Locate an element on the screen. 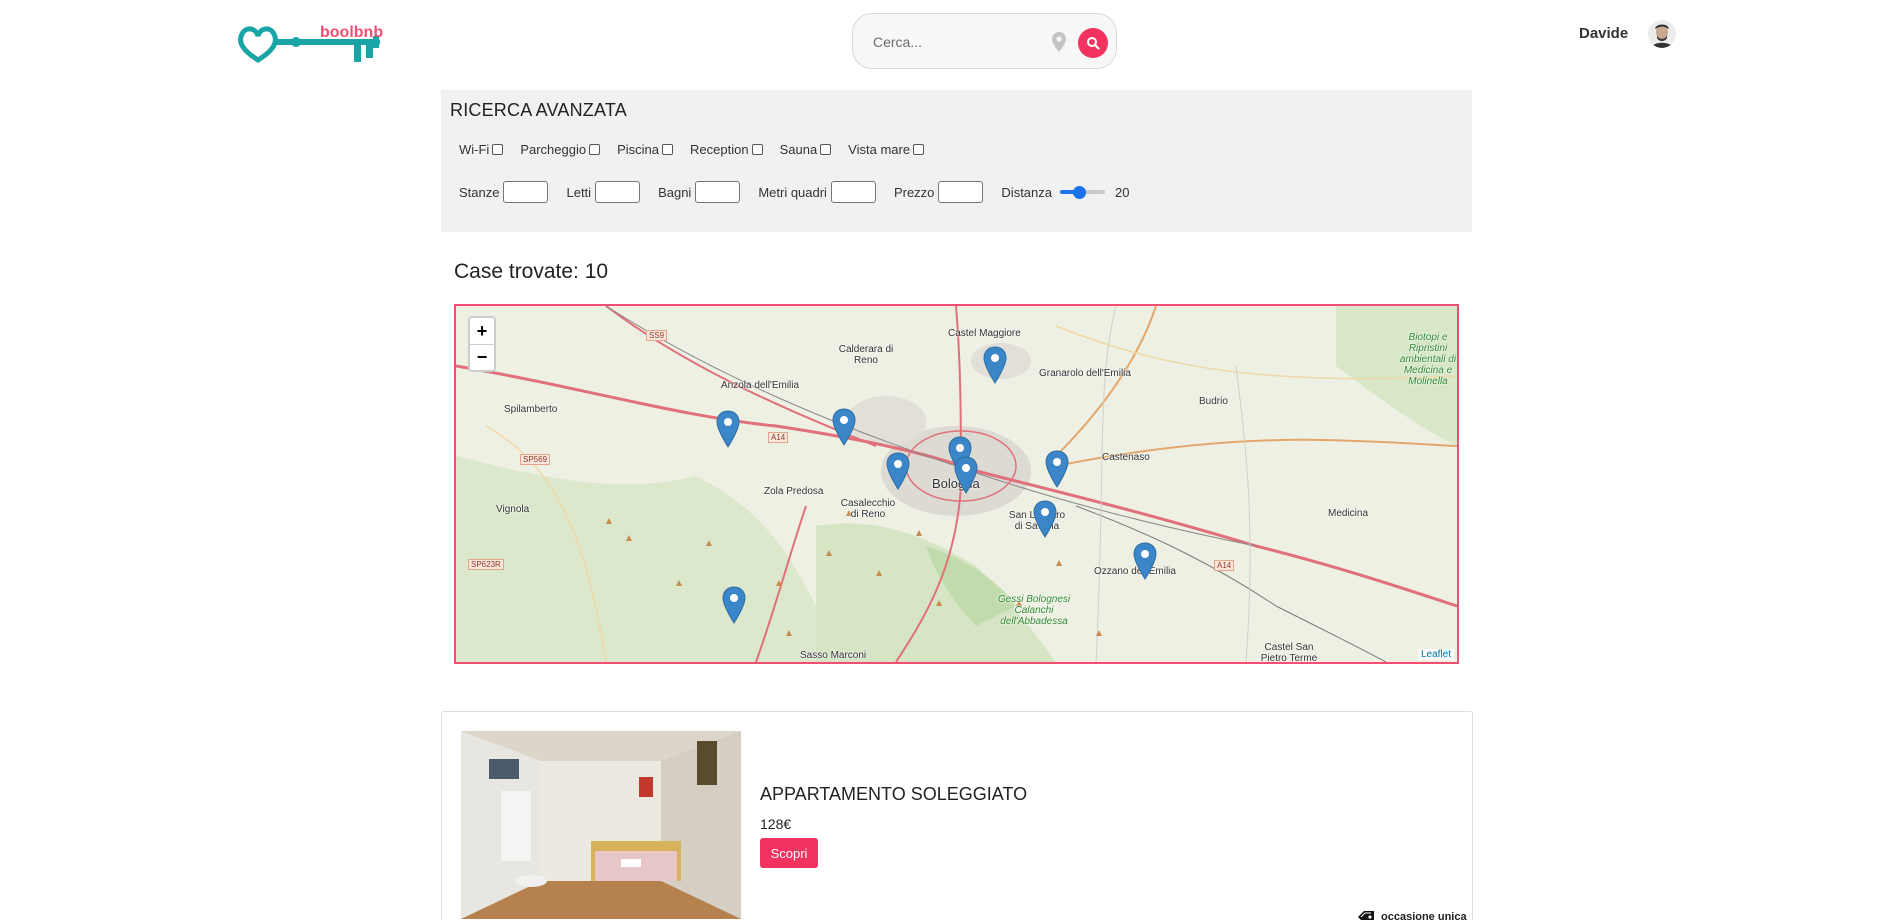 The width and height of the screenshot is (1901, 920). location-pin-icon is located at coordinates (1059, 42).